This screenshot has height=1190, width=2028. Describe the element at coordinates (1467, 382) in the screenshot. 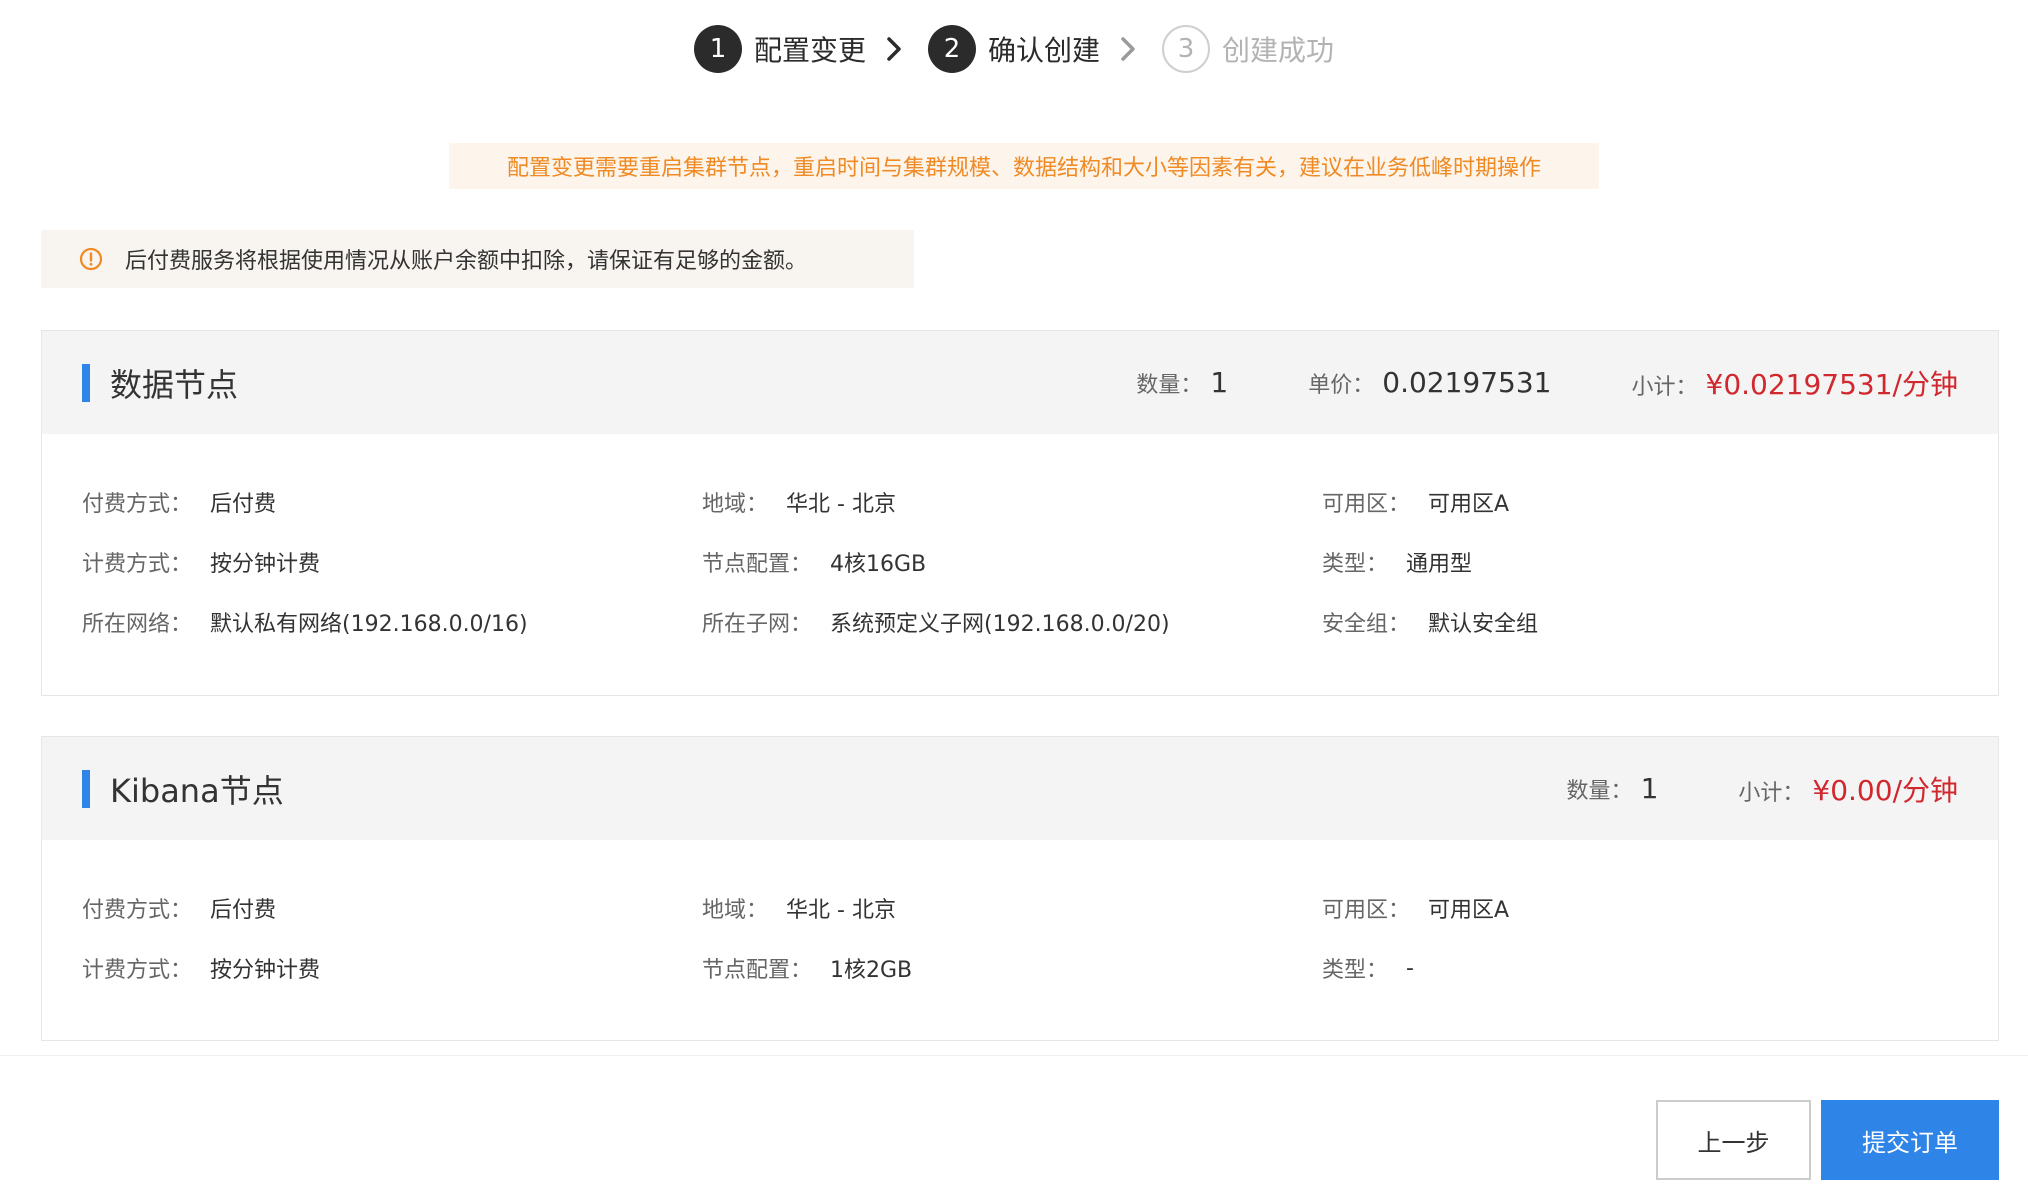

I see `unit-price-value: 0.02197531` at that location.